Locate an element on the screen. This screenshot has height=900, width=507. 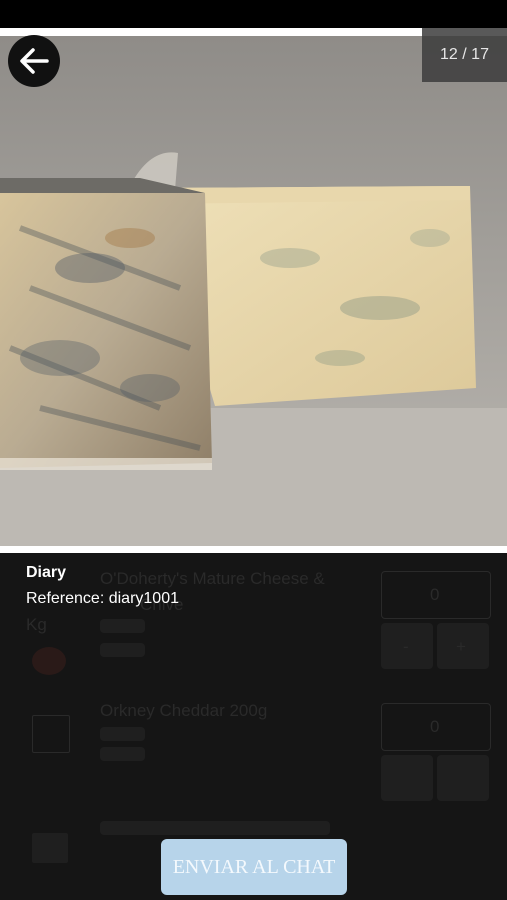
bg-item2-title: Orkney Cheddar 200g is located at coordinates (184, 710).